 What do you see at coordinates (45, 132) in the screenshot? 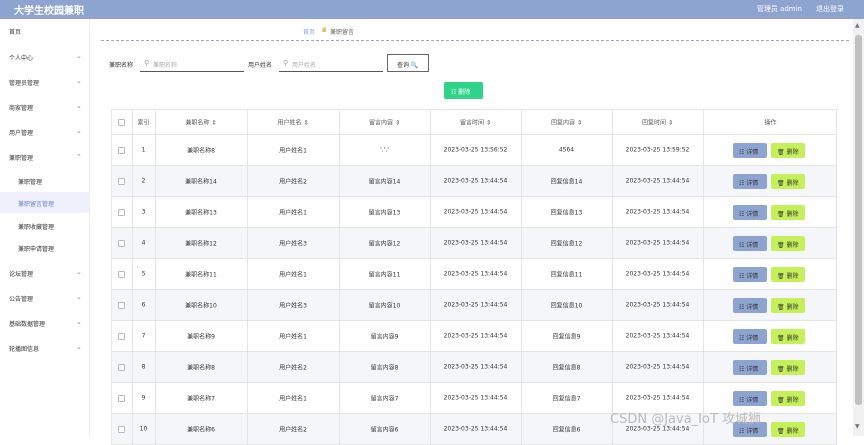
I see `sidebar-item-users: 用户管理 ⌄` at bounding box center [45, 132].